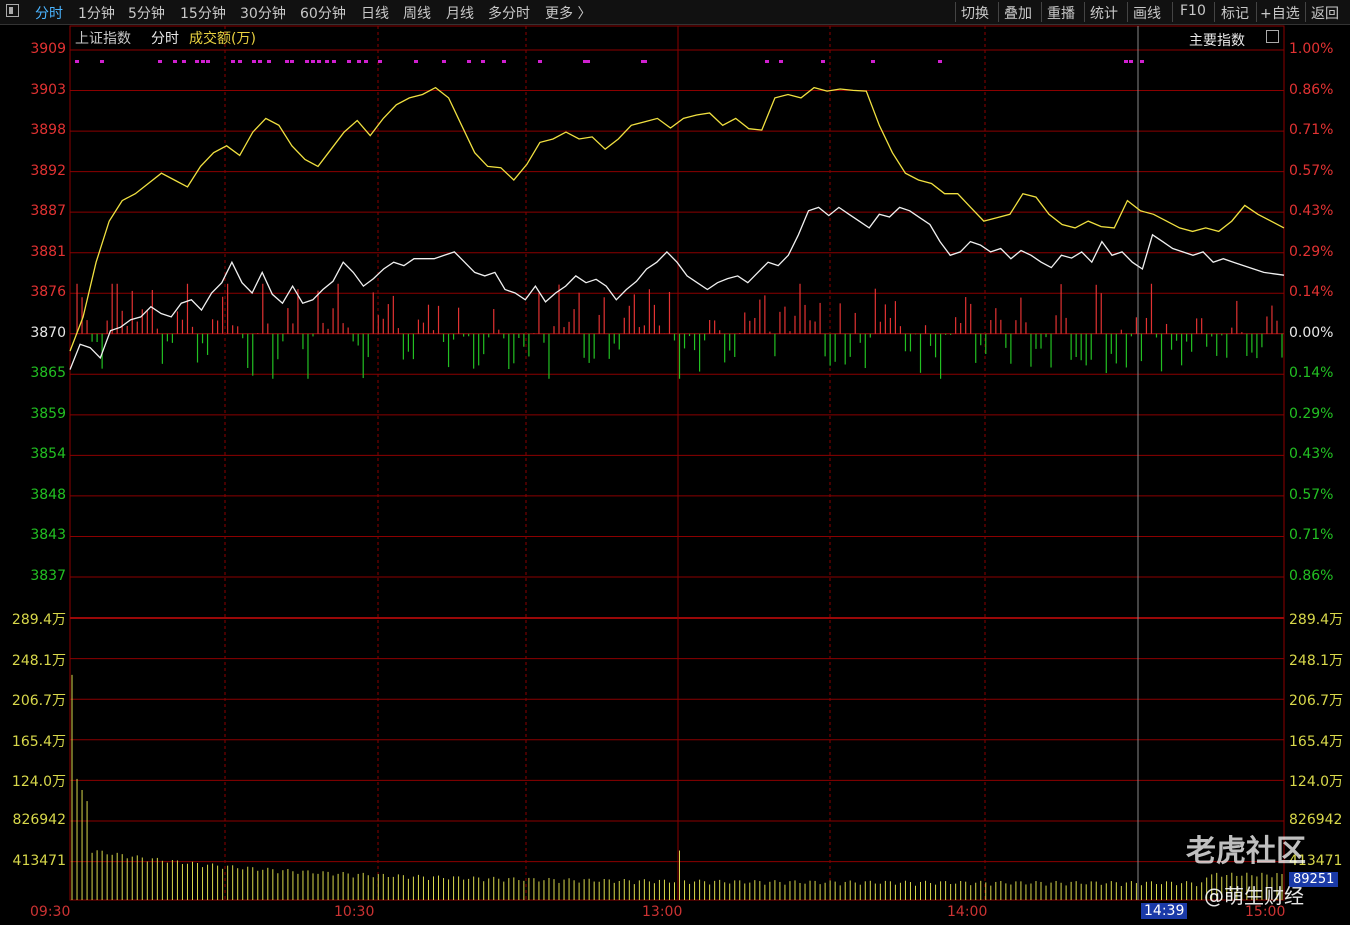  I want to click on panel-toggle-icon, so click(1272, 36).